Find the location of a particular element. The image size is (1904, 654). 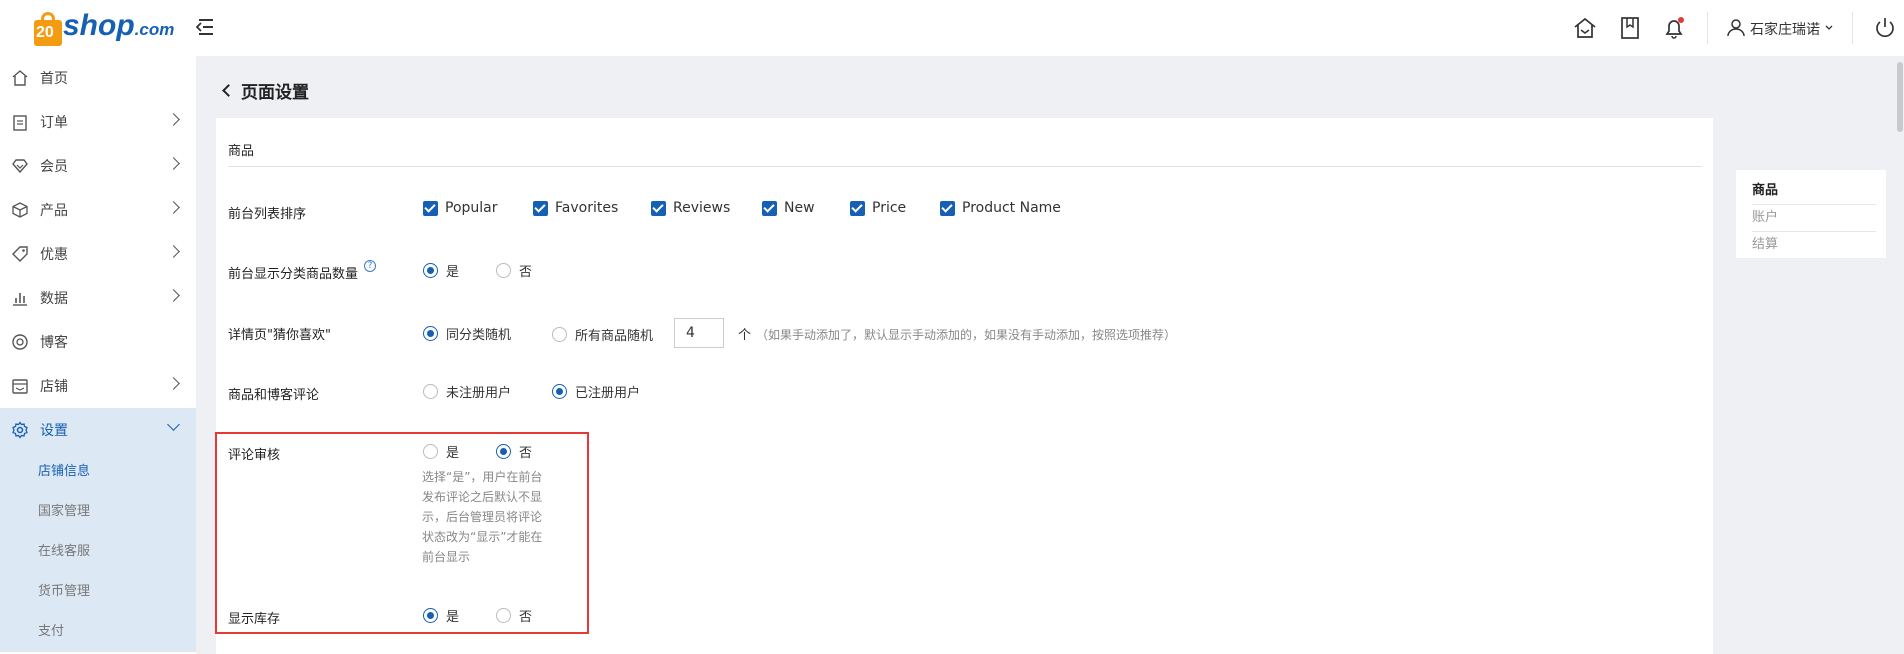

scrollbar-track is located at coordinates (1900, 355).